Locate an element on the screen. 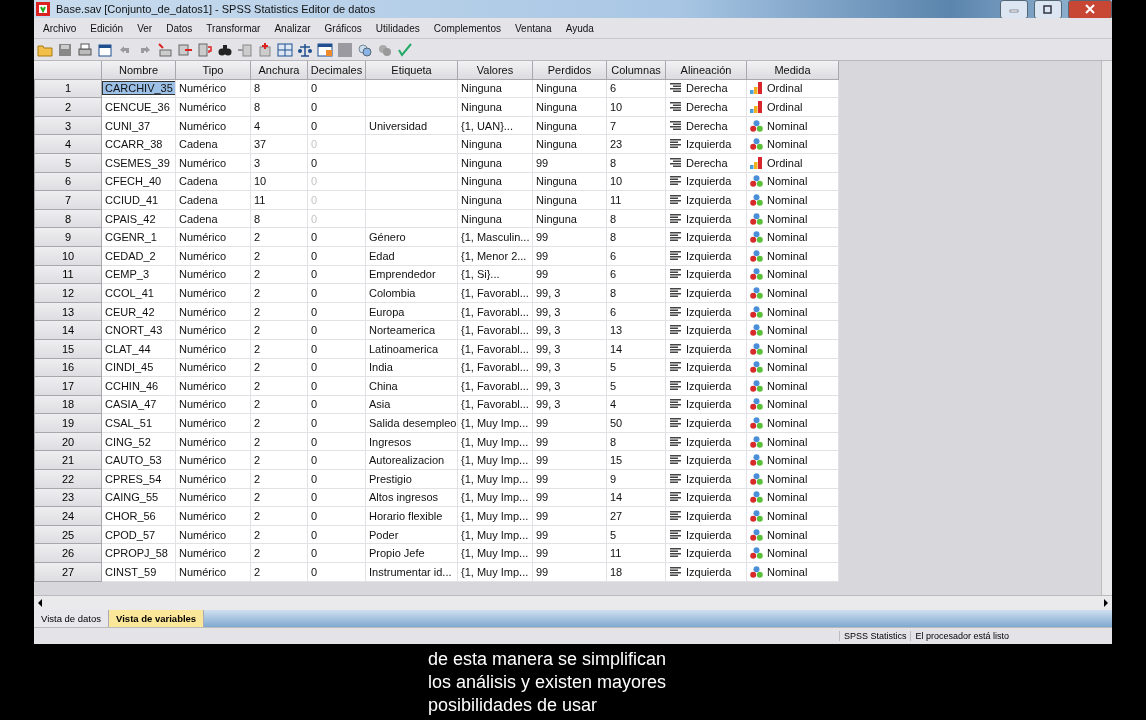 The image size is (1146, 720). row-number: 27 is located at coordinates (68, 572).